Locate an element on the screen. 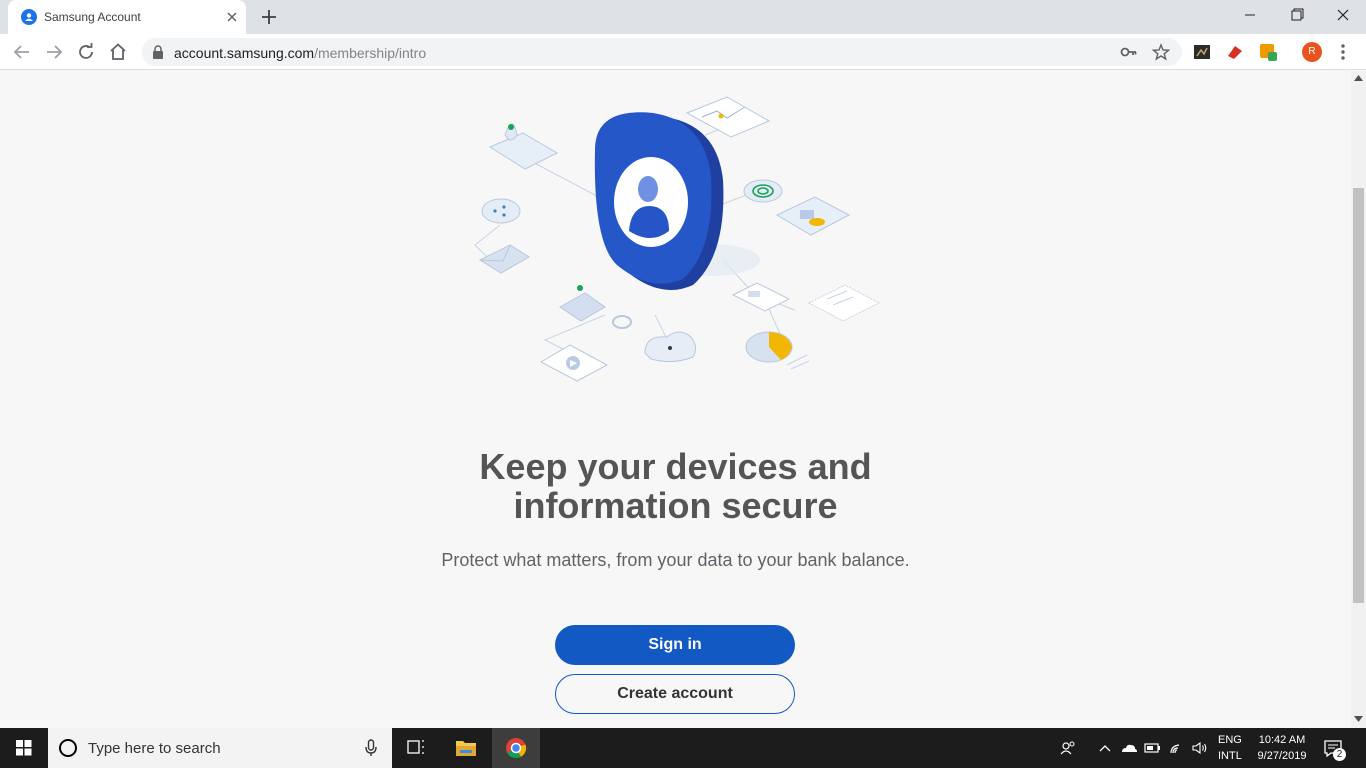 The height and width of the screenshot is (768, 1366). new-tab-plus-icon is located at coordinates (269, 17).